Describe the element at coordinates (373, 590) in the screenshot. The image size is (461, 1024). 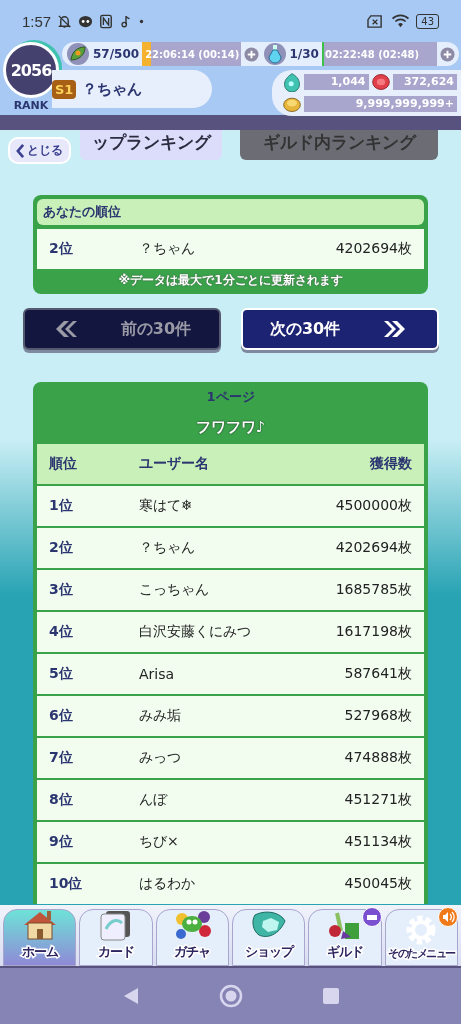
I see `score-text: 1685785枚` at that location.